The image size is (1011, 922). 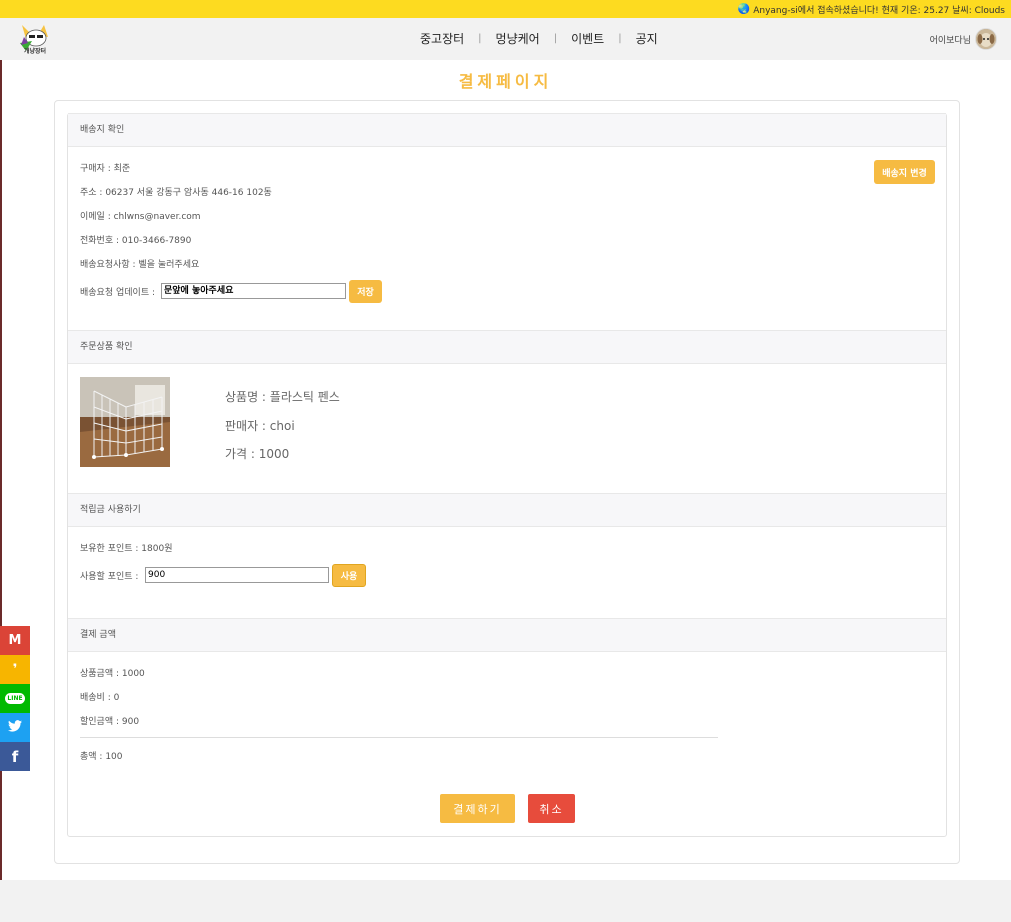 What do you see at coordinates (505, 81) in the screenshot?
I see `page-title: 결제페이지` at bounding box center [505, 81].